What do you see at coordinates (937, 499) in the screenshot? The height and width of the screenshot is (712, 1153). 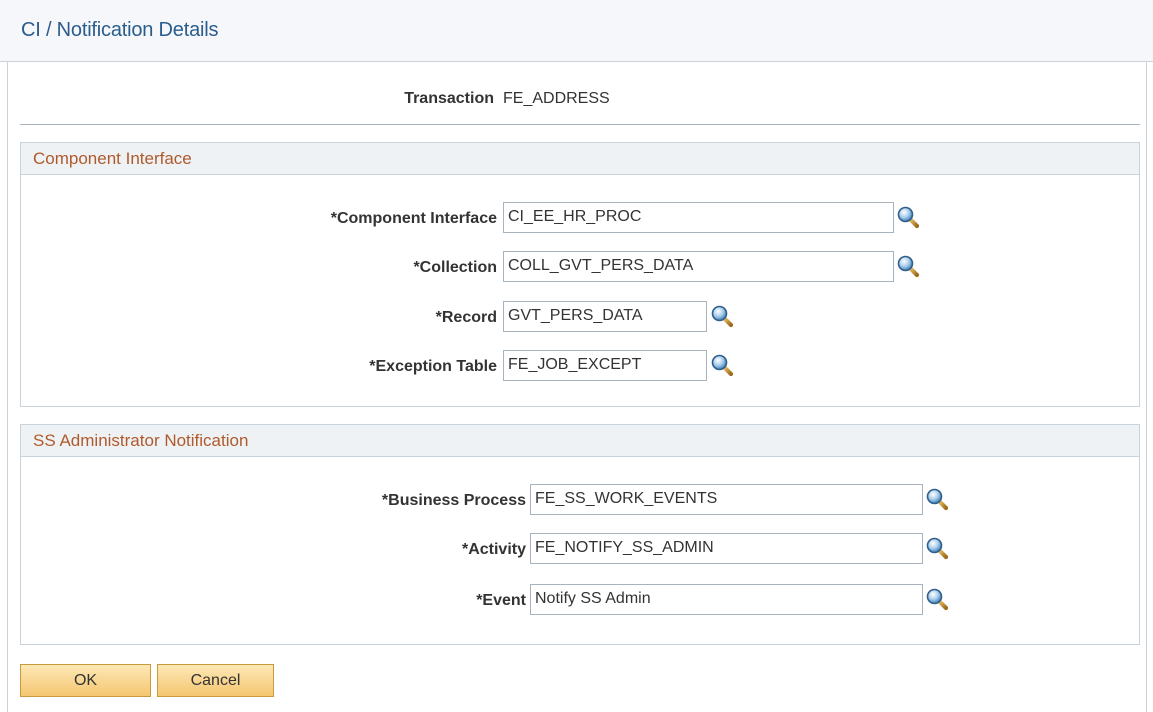 I see `business-process-lookup-icon` at bounding box center [937, 499].